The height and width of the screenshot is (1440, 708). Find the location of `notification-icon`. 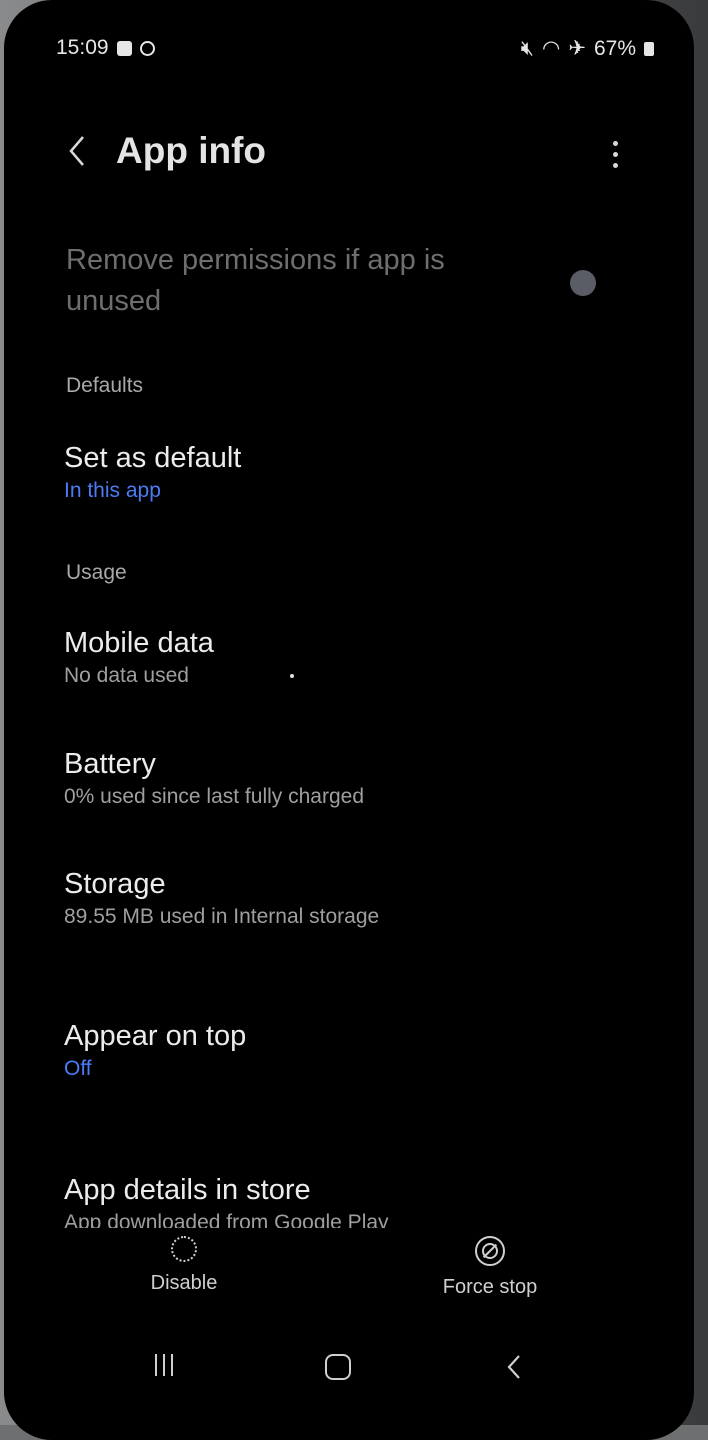

notification-icon is located at coordinates (124, 48).